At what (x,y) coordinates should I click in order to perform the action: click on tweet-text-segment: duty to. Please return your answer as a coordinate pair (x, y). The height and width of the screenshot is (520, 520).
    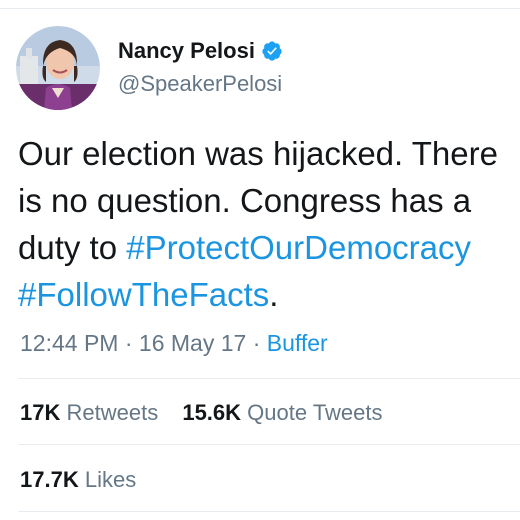
    Looking at the image, I should click on (72, 247).